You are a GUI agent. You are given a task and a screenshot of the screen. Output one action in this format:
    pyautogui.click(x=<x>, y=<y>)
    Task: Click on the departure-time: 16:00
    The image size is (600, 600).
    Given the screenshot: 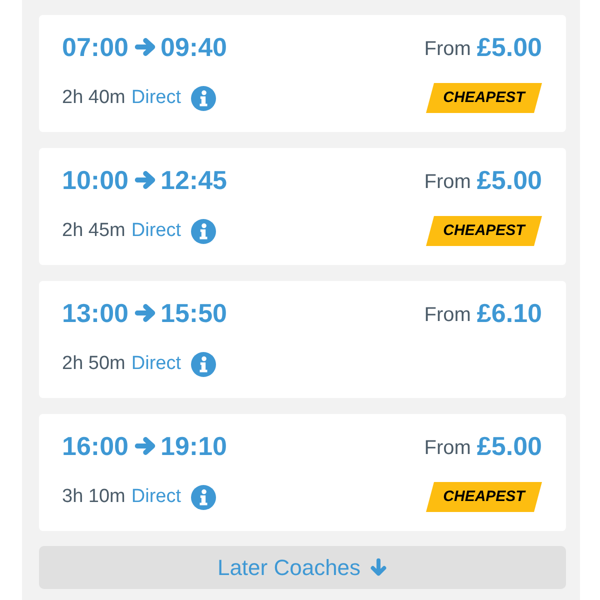 What is the action you would take?
    pyautogui.click(x=95, y=446)
    